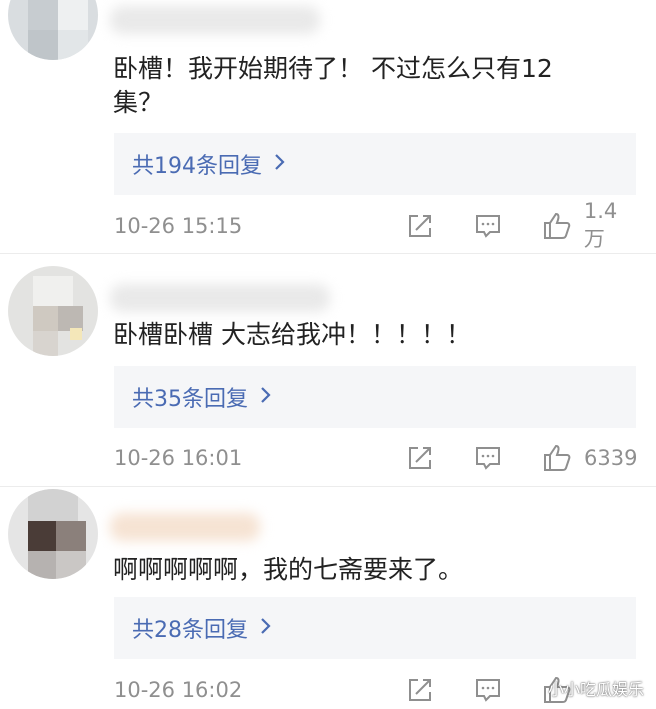 Image resolution: width=656 pixels, height=709 pixels. I want to click on like-button: 6339, so click(589, 458).